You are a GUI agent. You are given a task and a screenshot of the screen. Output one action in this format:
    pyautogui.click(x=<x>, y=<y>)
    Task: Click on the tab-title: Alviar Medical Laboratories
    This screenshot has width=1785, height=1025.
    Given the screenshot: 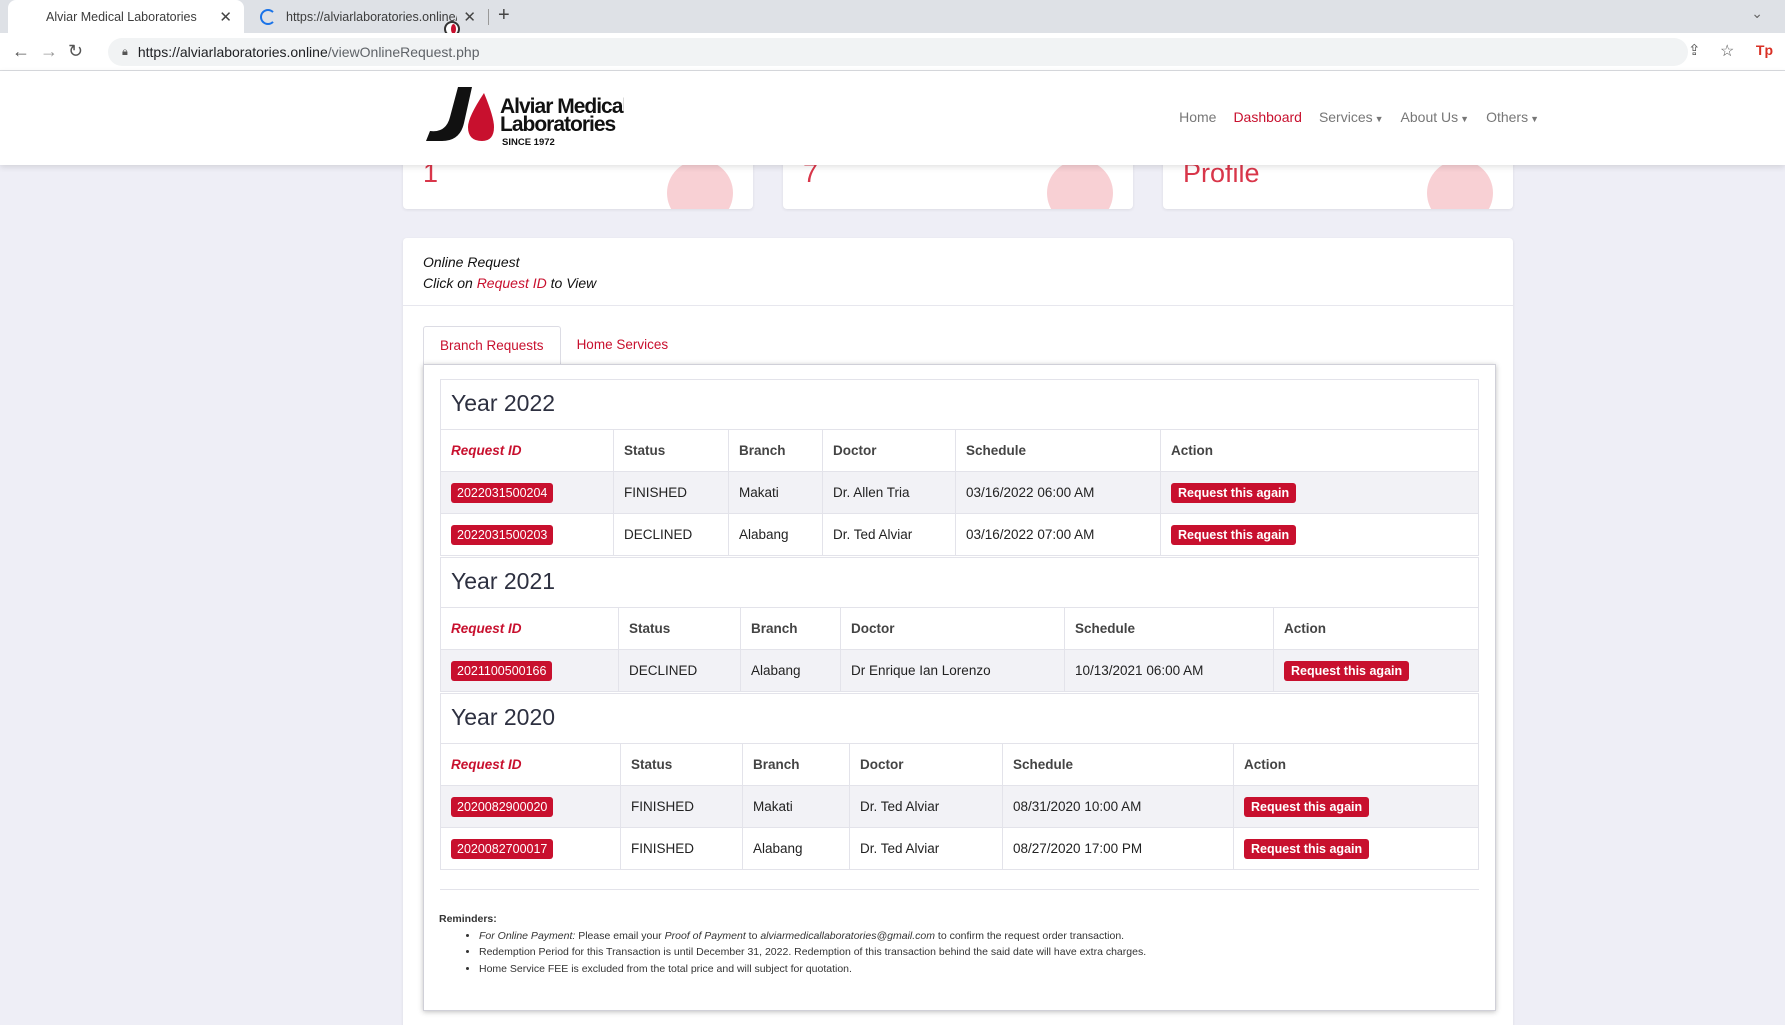 What is the action you would take?
    pyautogui.click(x=121, y=16)
    